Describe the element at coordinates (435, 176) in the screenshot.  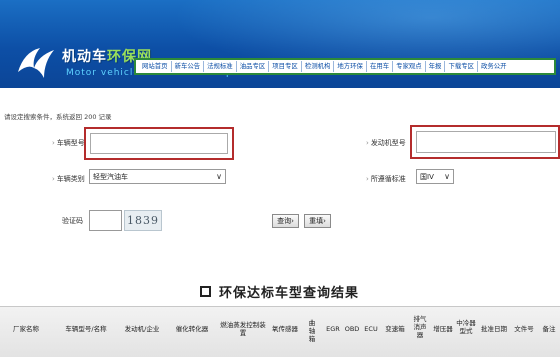
I see `standard-select: 国IV ∨` at that location.